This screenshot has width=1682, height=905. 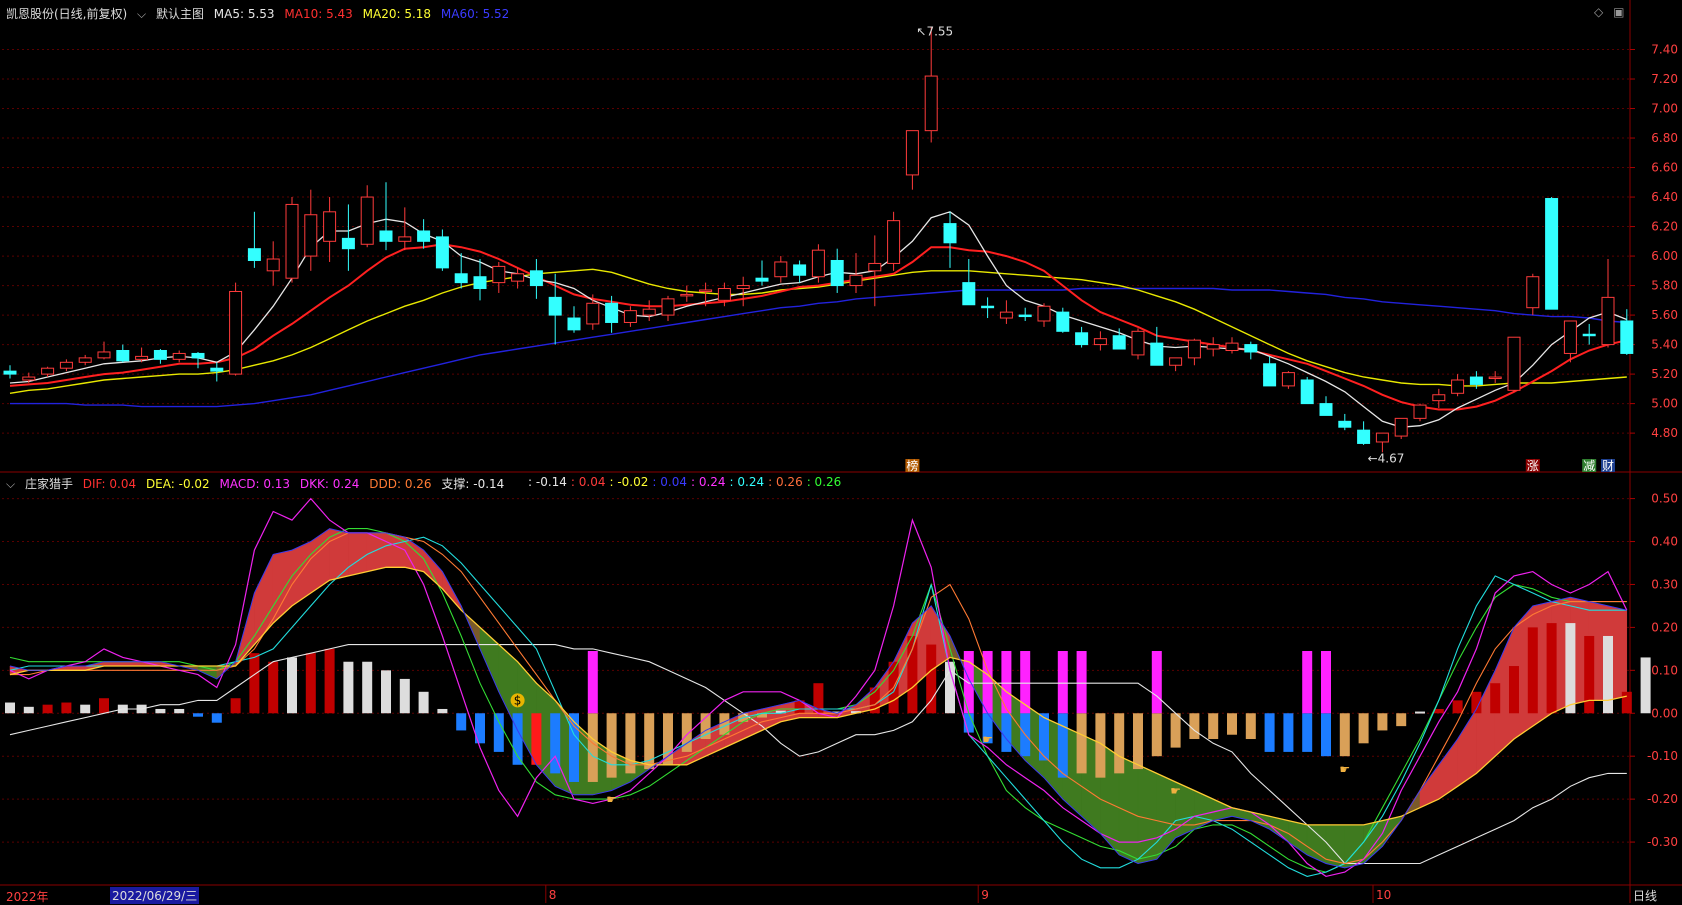 What do you see at coordinates (177, 484) in the screenshot?
I see `dea-label: DEA: -0.02` at bounding box center [177, 484].